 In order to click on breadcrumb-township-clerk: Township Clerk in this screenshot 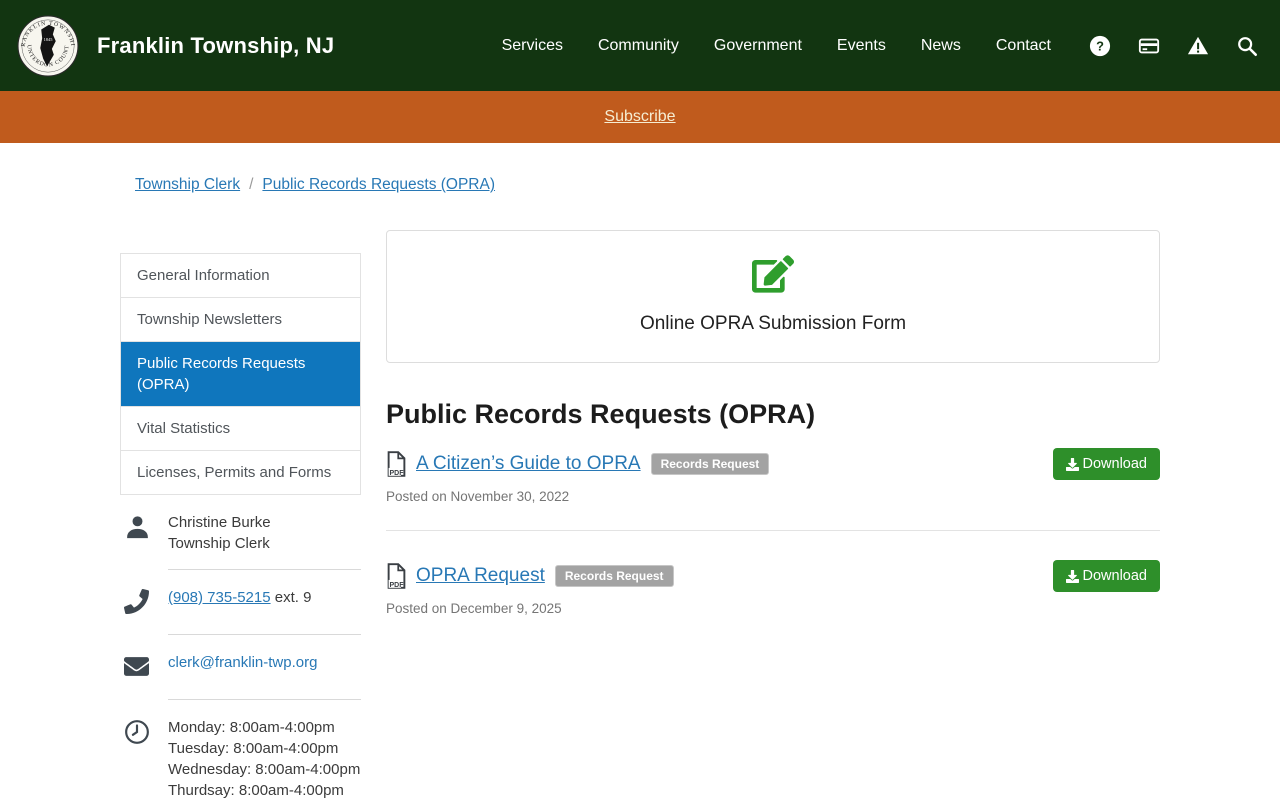, I will do `click(187, 184)`.